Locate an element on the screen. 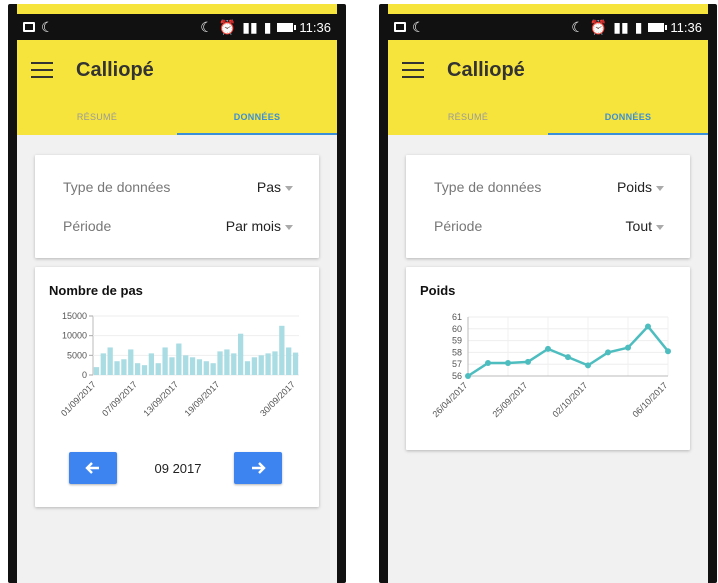  next-period-button is located at coordinates (258, 468).